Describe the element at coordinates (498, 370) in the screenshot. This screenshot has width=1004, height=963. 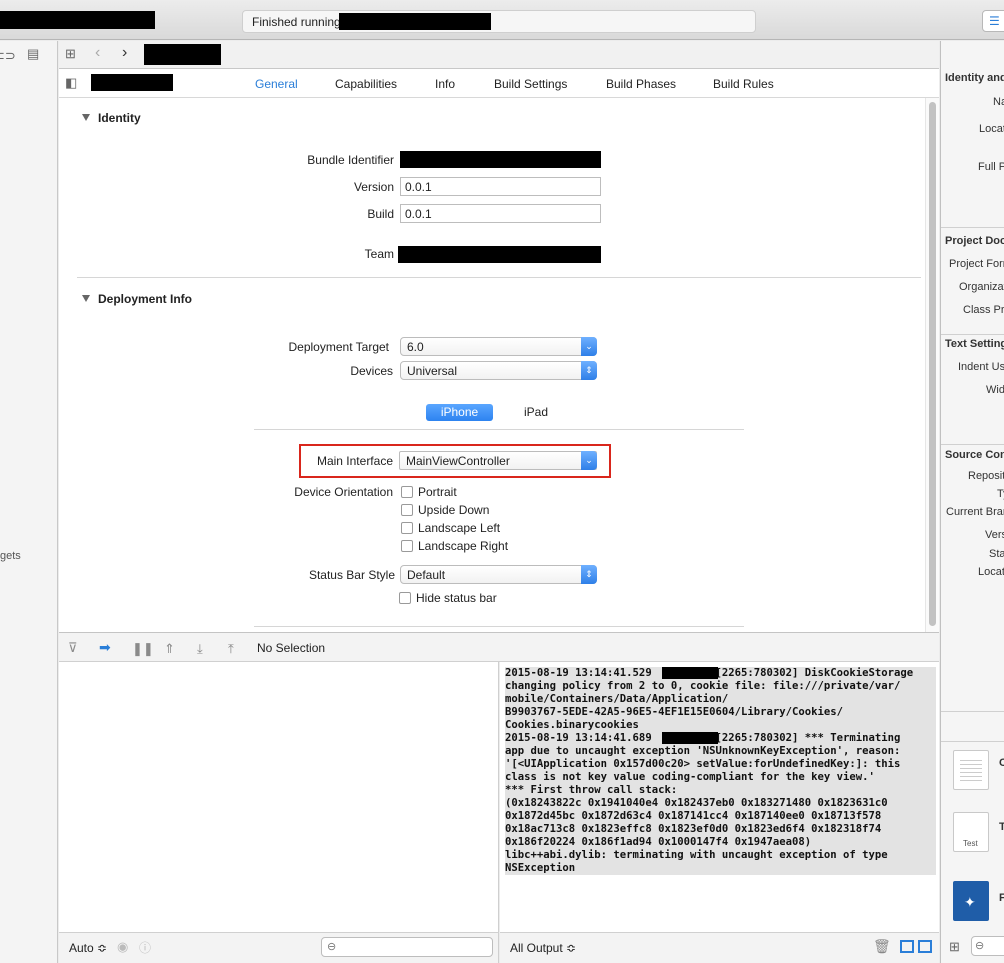
I see `devices-popup: Universal ⇕` at that location.